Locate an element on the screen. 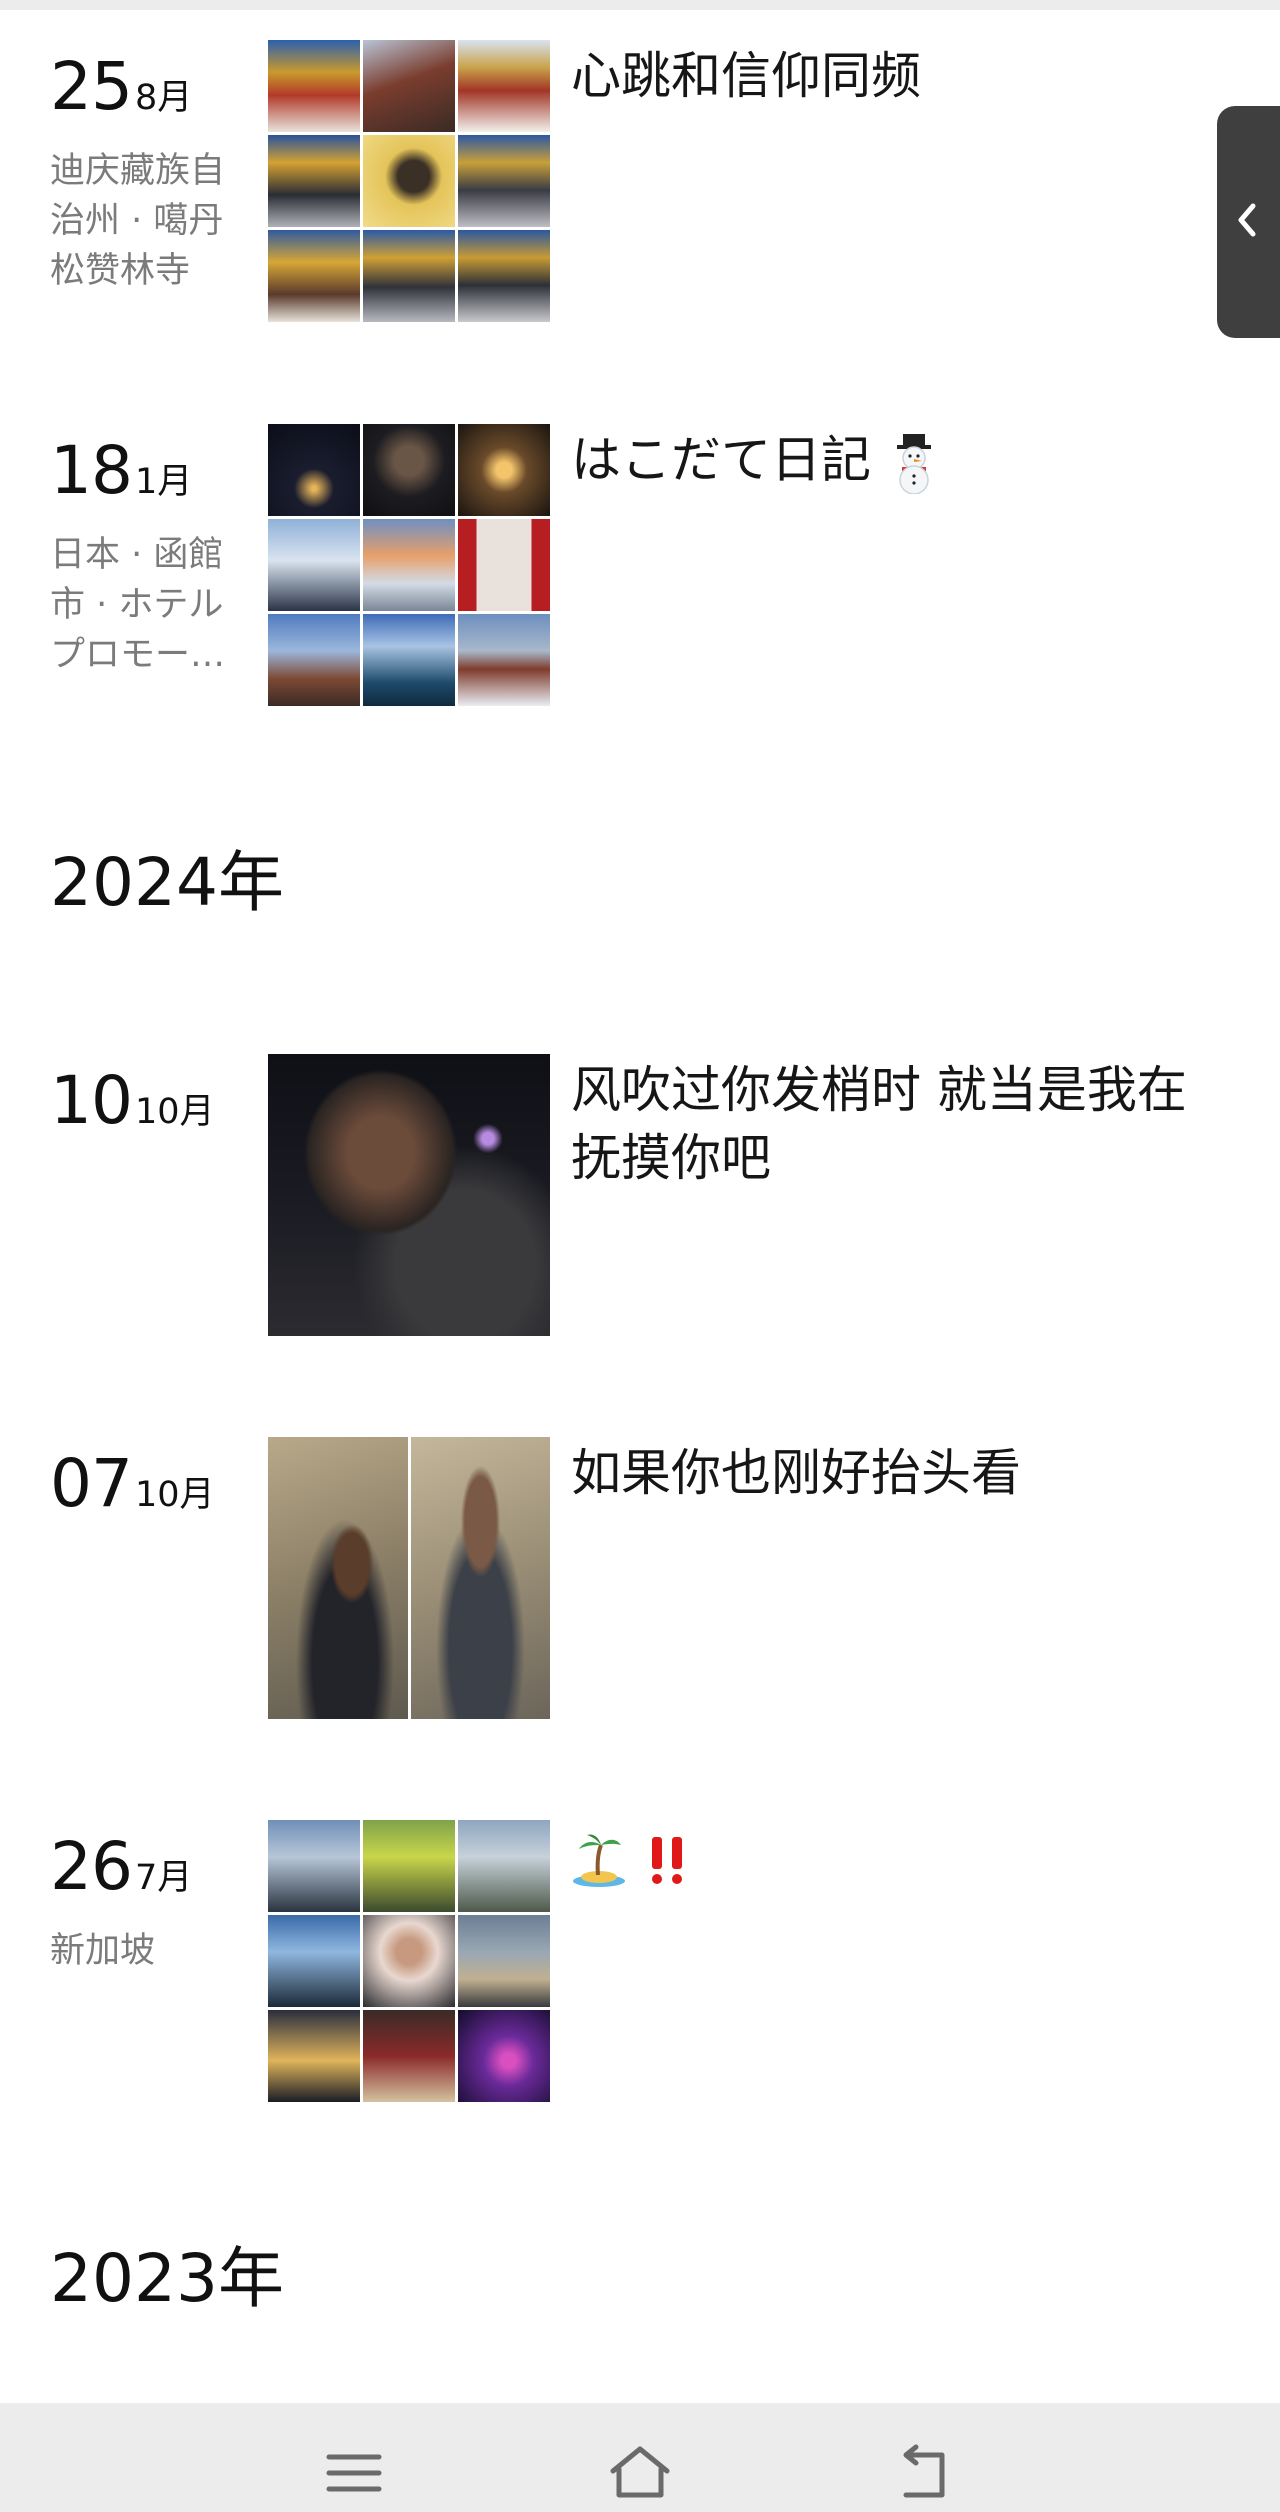 The width and height of the screenshot is (1280, 2512). post-entry: 267月 新加坡 is located at coordinates (640, 1961).